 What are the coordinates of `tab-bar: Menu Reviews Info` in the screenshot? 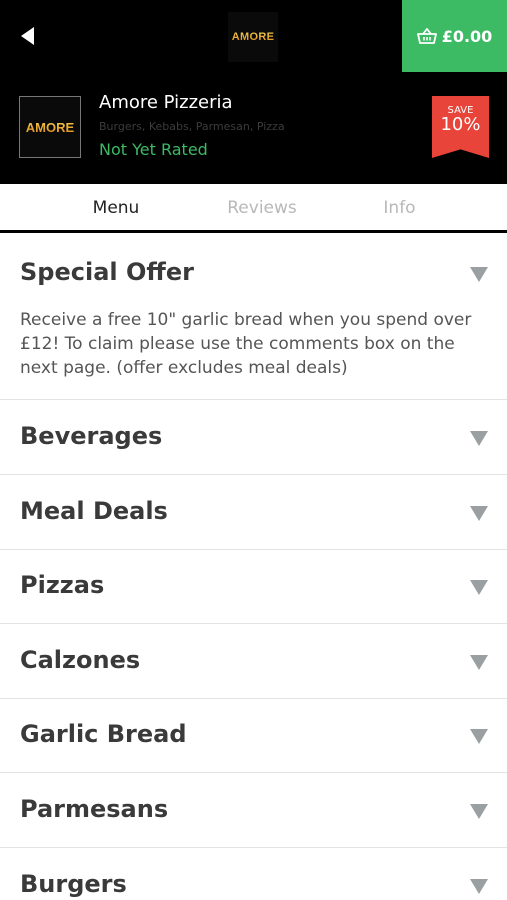 It's located at (253, 208).